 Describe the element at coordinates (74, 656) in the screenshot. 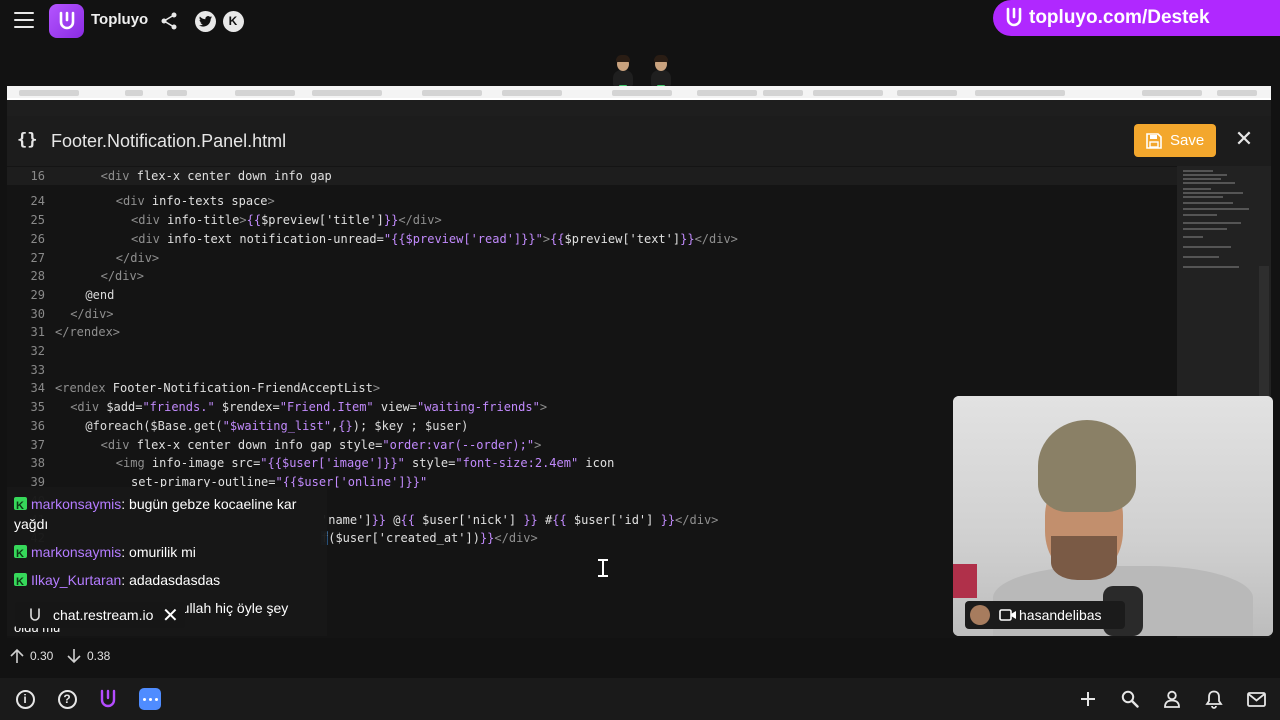

I see `arrow-down-icon` at that location.